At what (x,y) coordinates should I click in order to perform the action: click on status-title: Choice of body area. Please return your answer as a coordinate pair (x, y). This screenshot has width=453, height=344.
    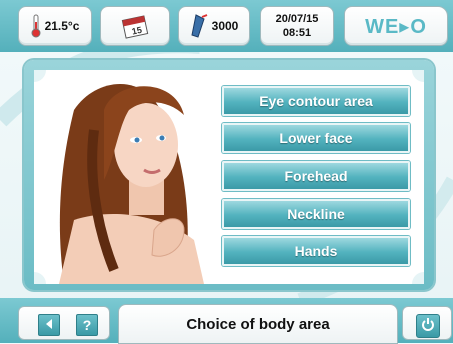
    Looking at the image, I should click on (258, 324).